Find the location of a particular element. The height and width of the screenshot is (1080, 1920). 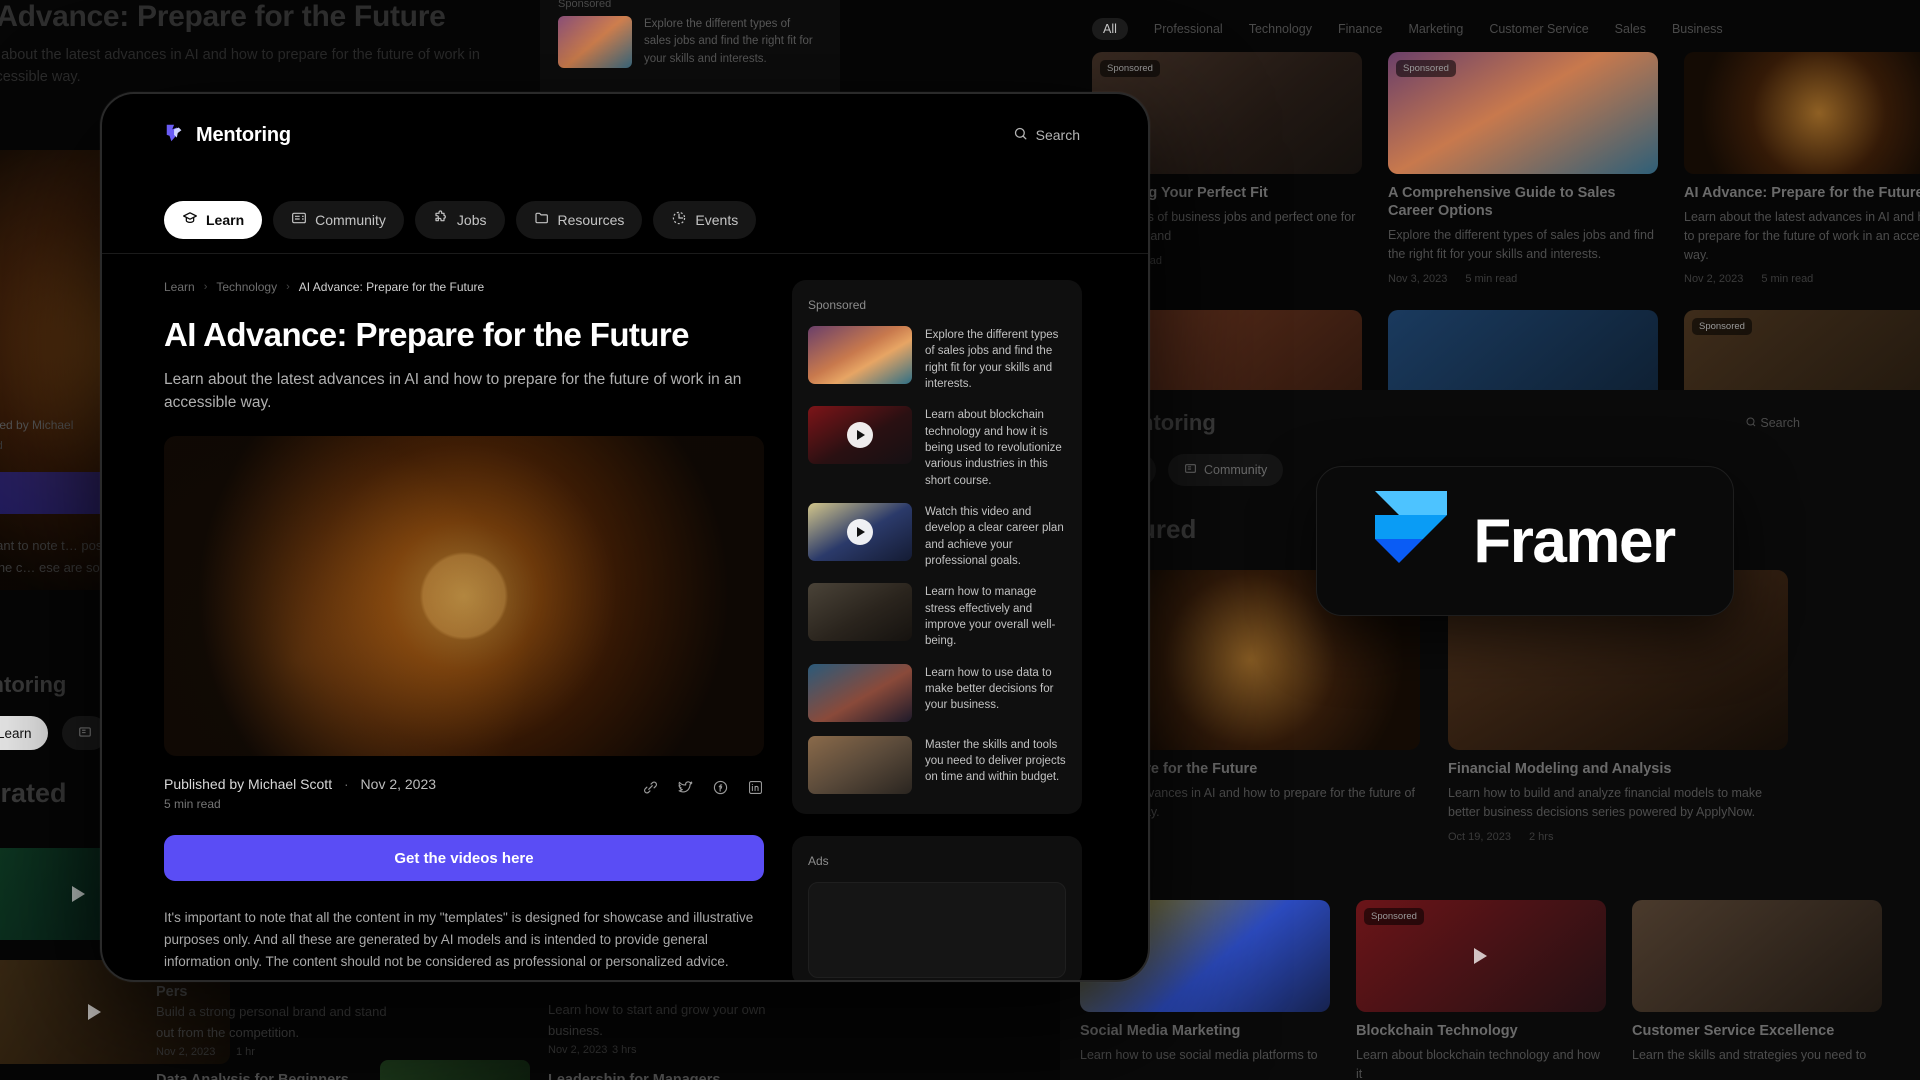

bg-card-meta-0: Nov 2, 2023 is located at coordinates (186, 1052).